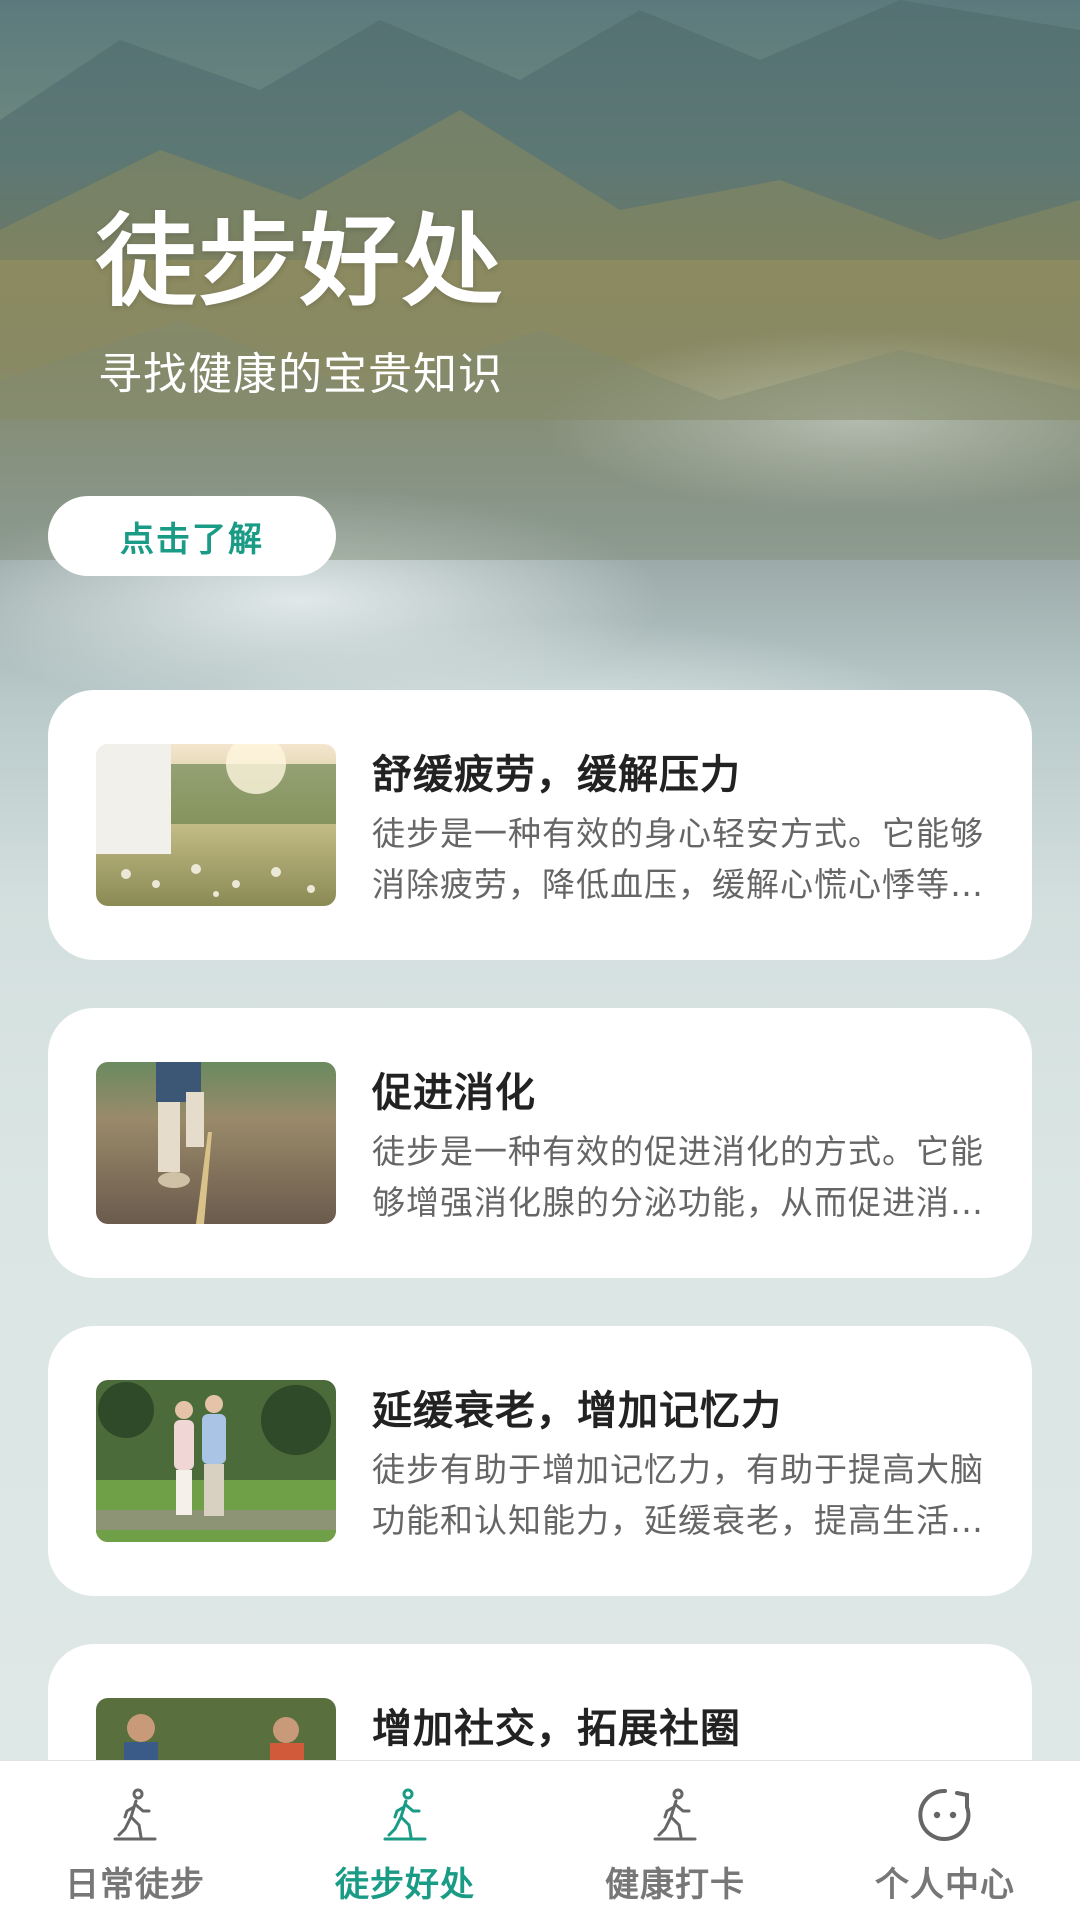 This screenshot has width=1080, height=1921. I want to click on page-title: 徒步好处, so click(300, 261).